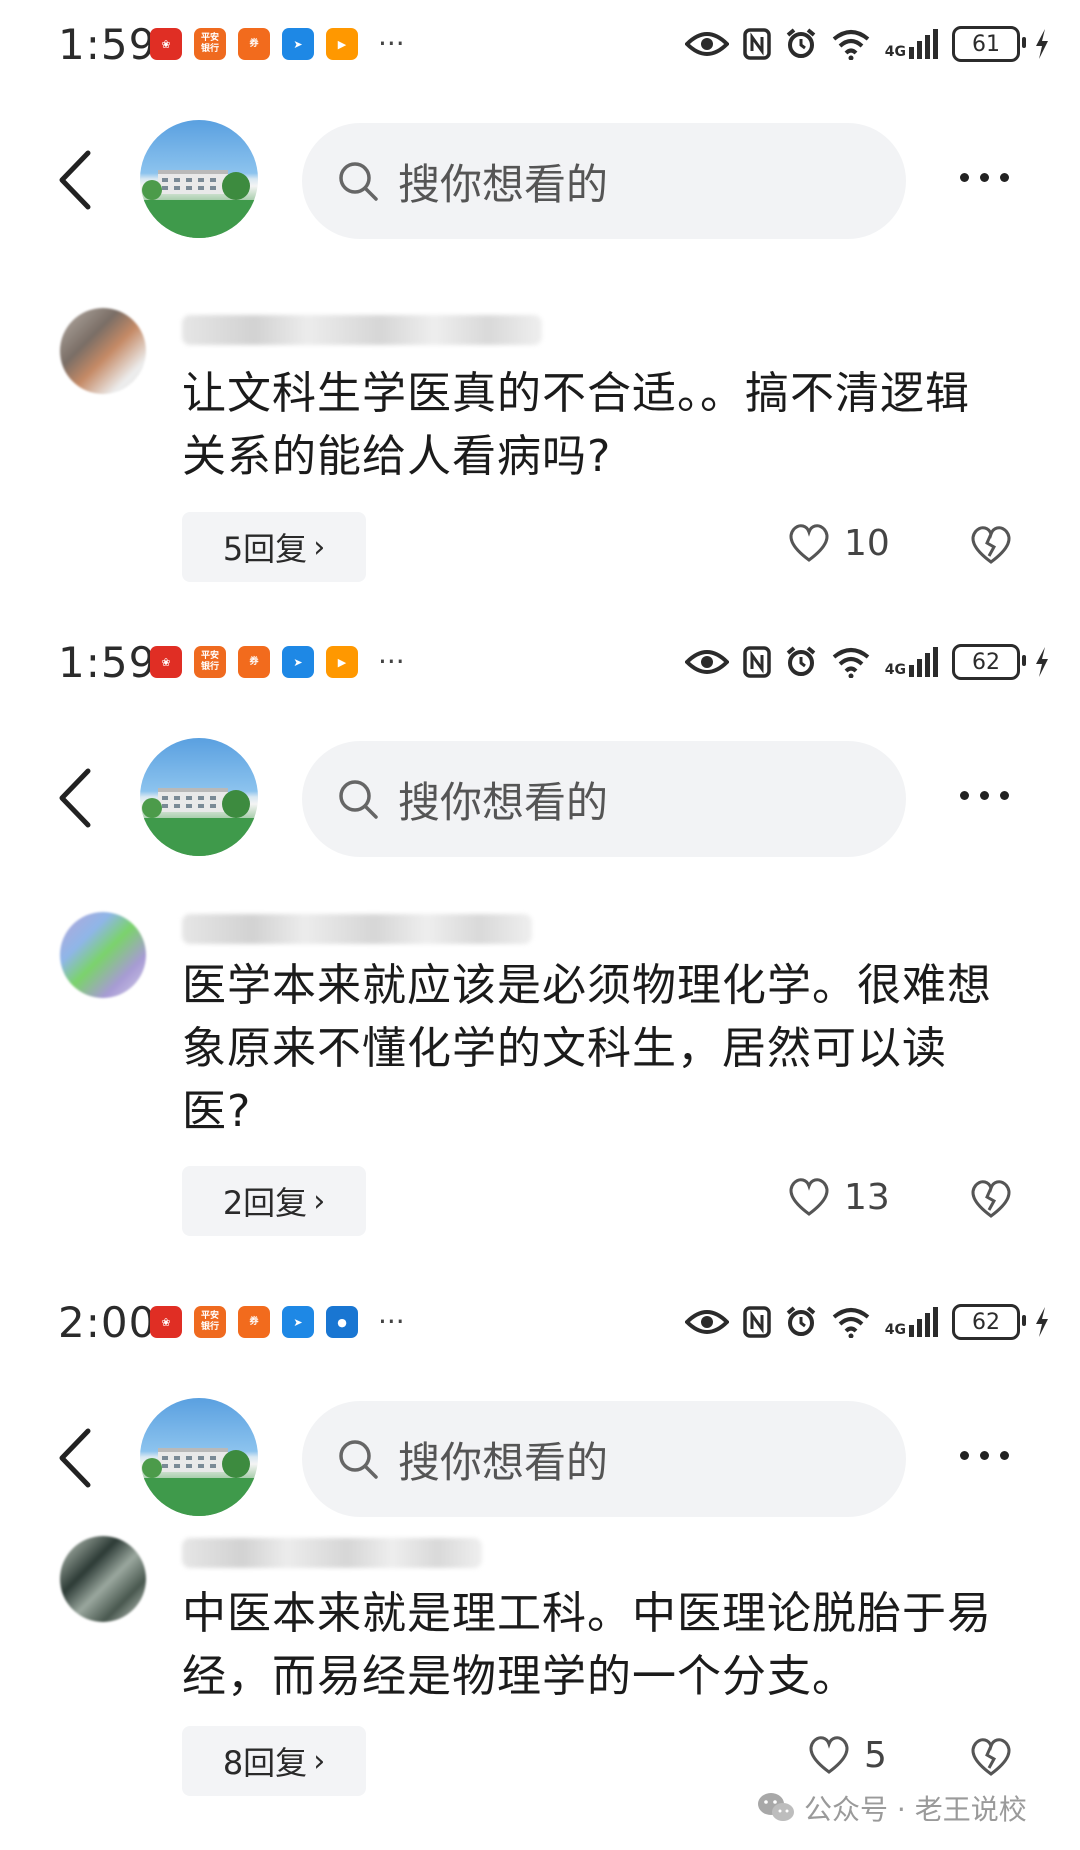 This screenshot has height=1850, width=1080. I want to click on comment-text: 让文科生学医真的不合适。。搞不清逻辑关系的能给人看病吗?, so click(576, 425).